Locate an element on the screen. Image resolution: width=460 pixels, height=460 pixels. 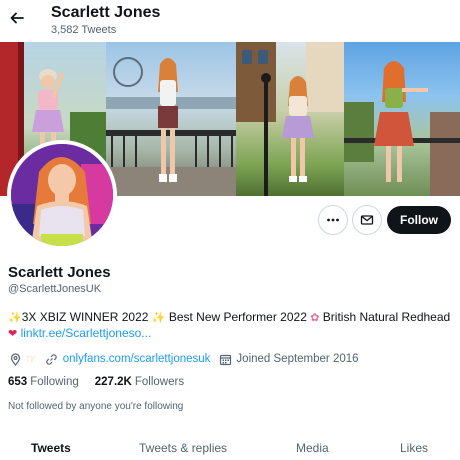
tab-tweets: Tweets is located at coordinates (51, 448).